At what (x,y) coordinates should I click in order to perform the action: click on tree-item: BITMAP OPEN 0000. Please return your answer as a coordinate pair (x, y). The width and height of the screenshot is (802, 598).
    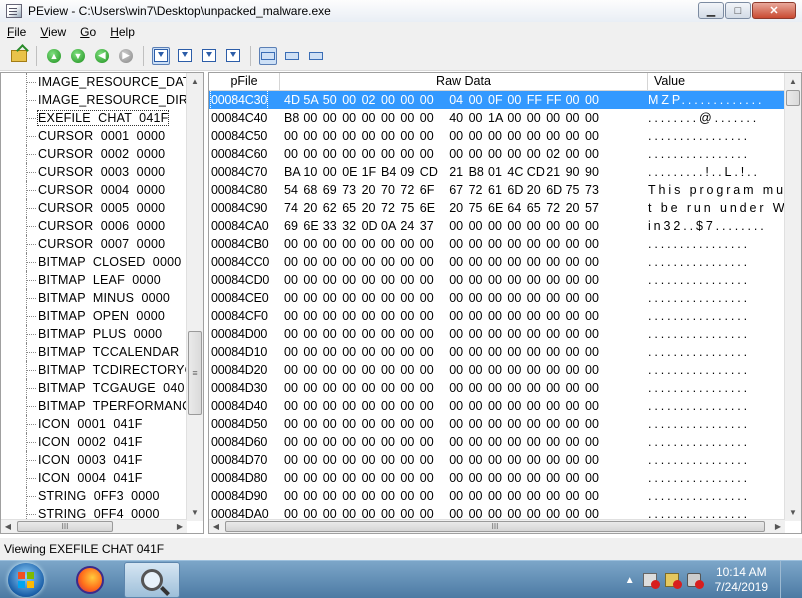
    Looking at the image, I should click on (94, 316).